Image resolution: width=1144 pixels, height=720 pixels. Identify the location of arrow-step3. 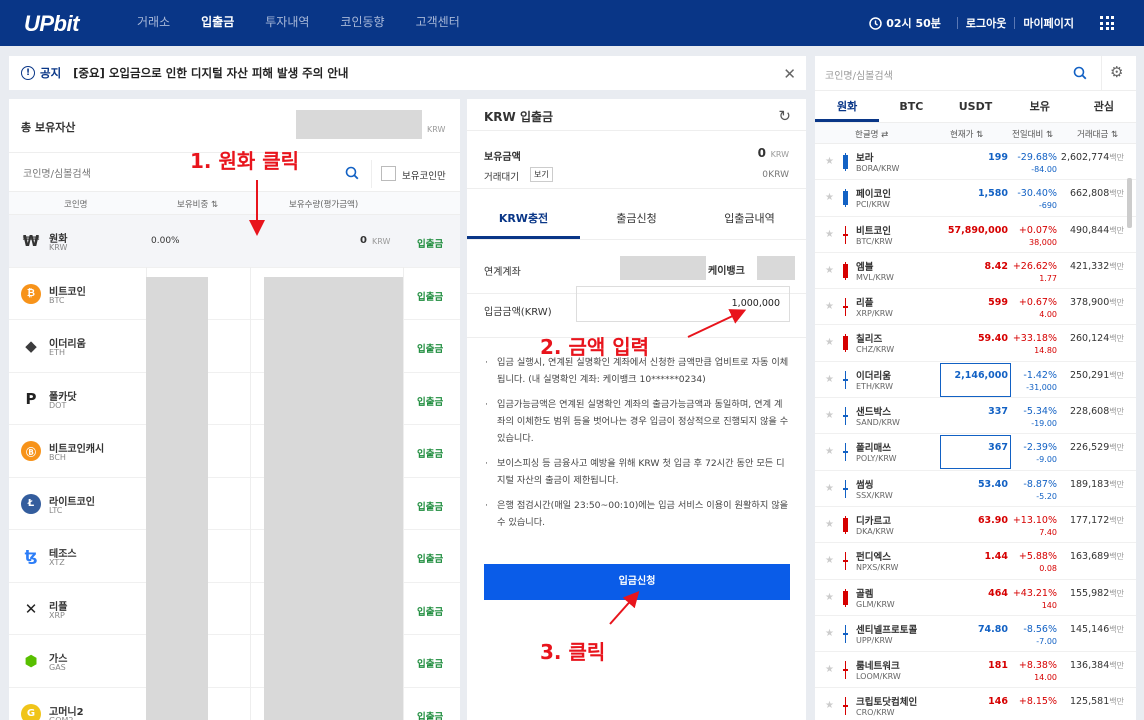
(624, 608).